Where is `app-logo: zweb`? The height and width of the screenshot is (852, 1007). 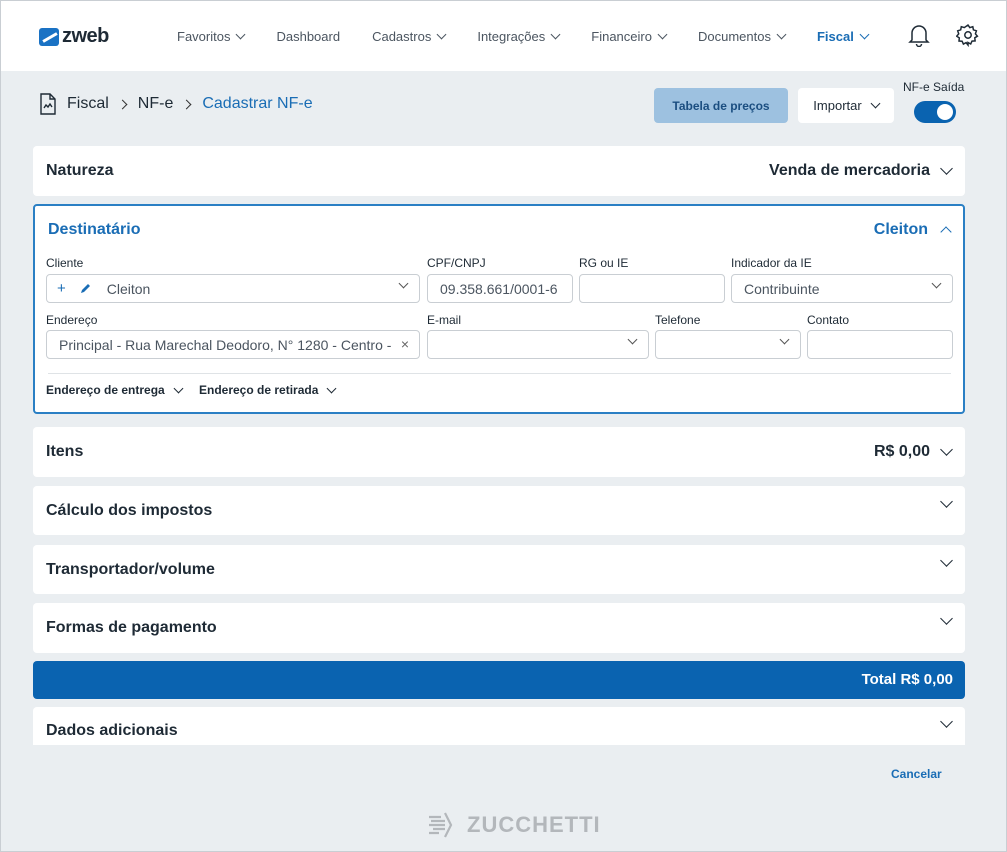 app-logo: zweb is located at coordinates (74, 36).